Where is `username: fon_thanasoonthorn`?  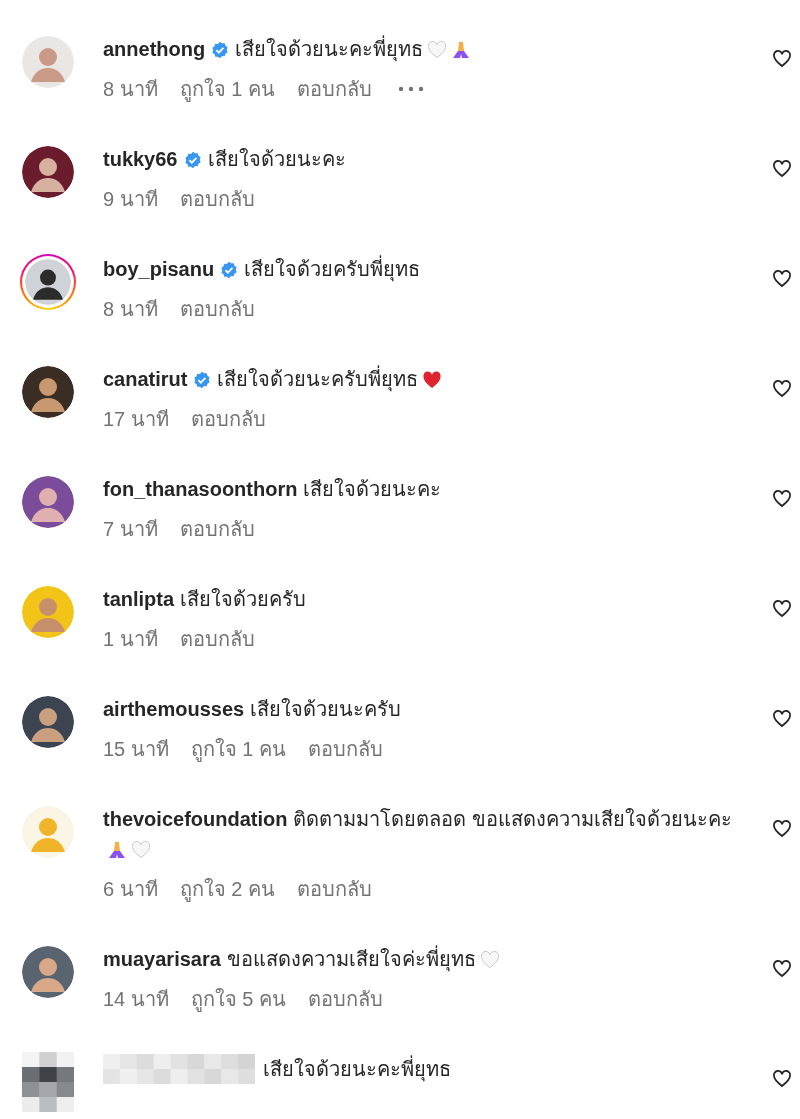 username: fon_thanasoonthorn is located at coordinates (200, 489).